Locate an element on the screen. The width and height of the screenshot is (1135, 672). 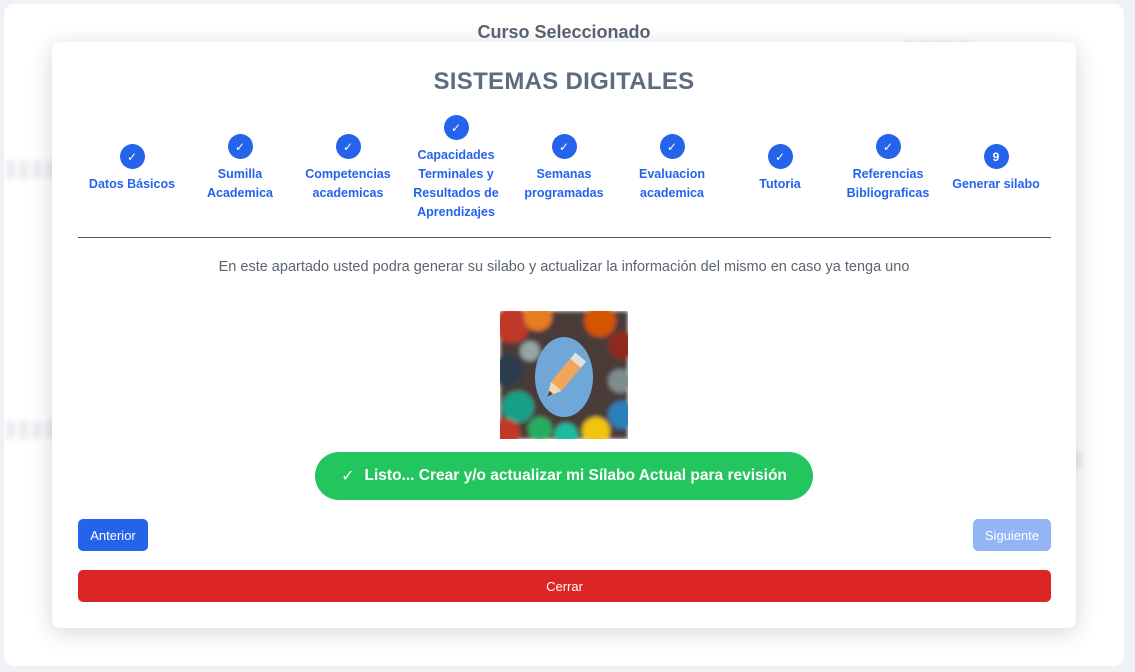
step-label: Semanas programadas is located at coordinates (564, 183).